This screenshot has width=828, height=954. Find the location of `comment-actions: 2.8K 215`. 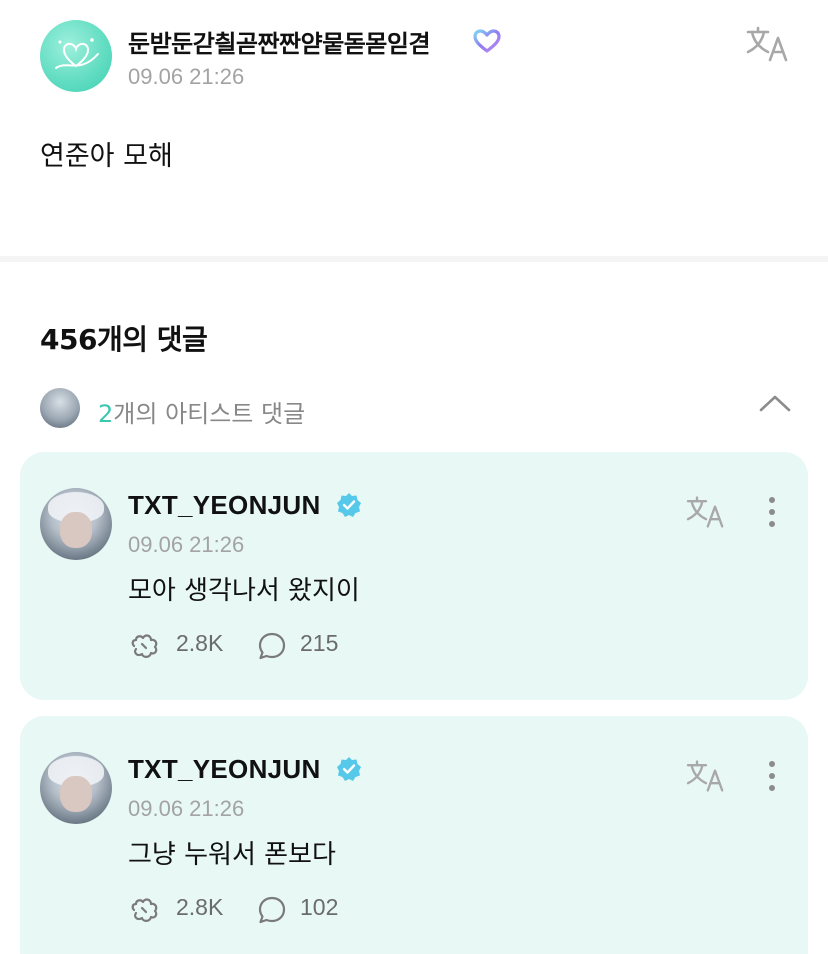

comment-actions: 2.8K 215 is located at coordinates (278, 645).